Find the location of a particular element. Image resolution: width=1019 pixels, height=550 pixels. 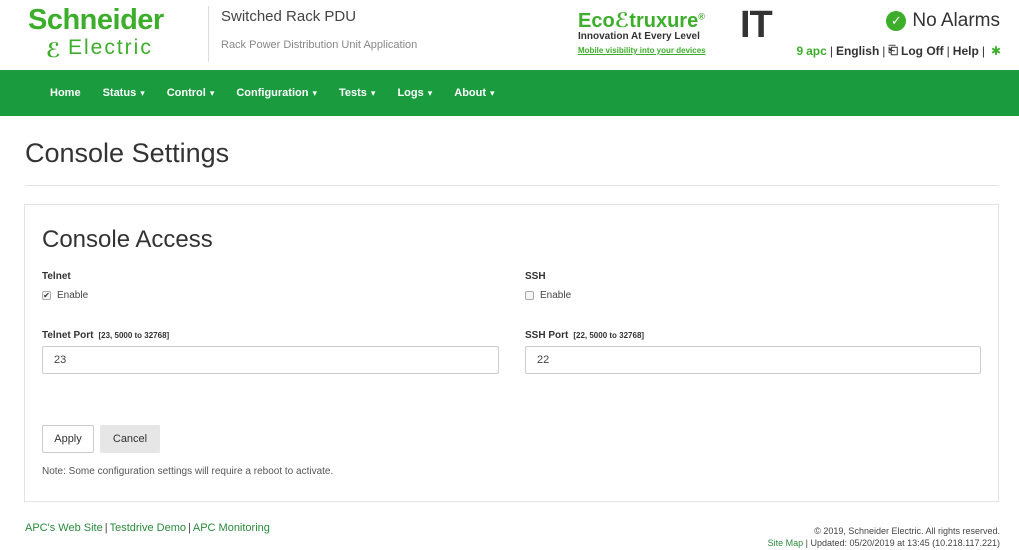

nav-logs: Logs ▾ is located at coordinates (414, 93).